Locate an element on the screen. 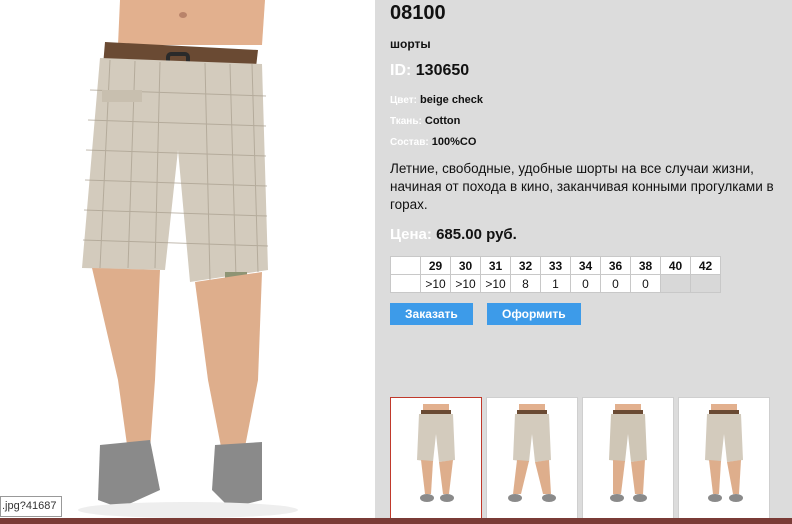  size-header-cell: 32 is located at coordinates (525, 265).